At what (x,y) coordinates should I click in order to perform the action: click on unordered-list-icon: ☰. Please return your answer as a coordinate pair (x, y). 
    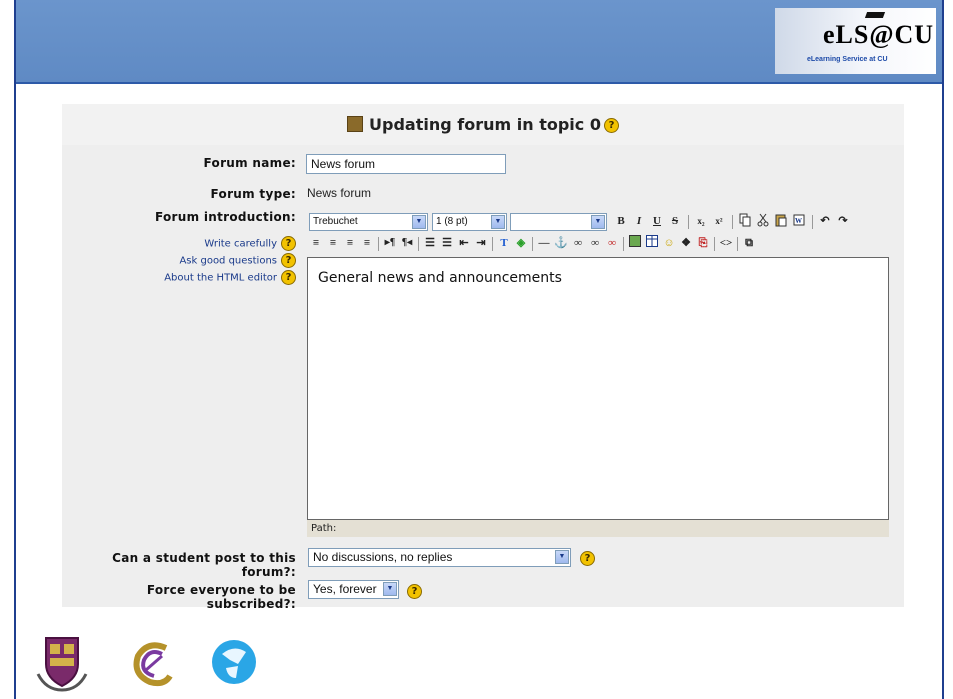
    Looking at the image, I should click on (447, 243).